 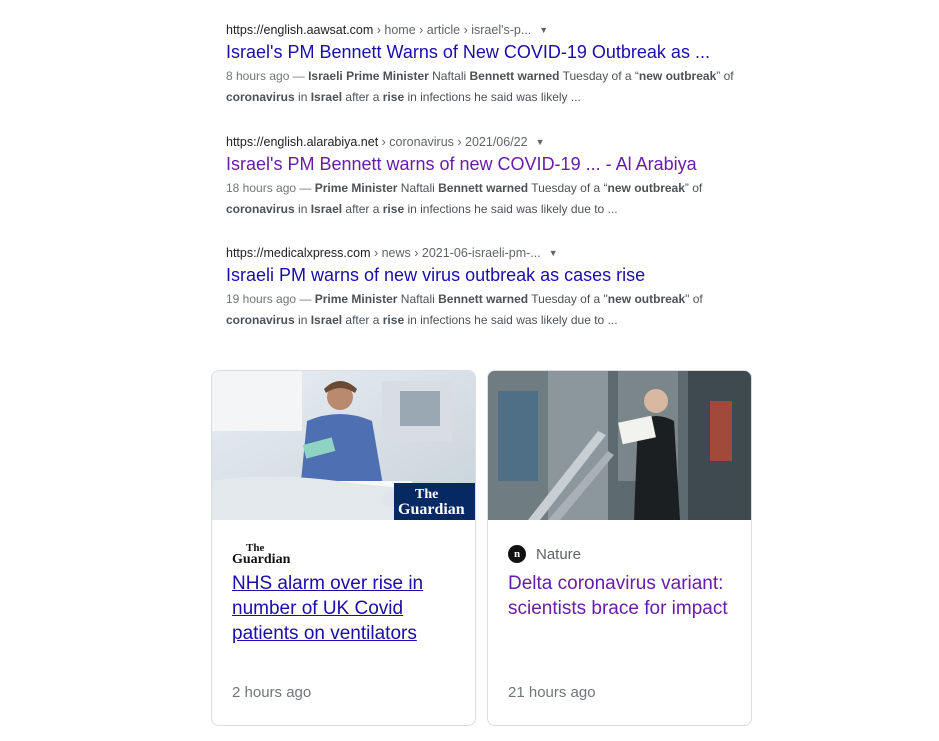 I want to click on news-thumbnail, so click(x=619, y=445).